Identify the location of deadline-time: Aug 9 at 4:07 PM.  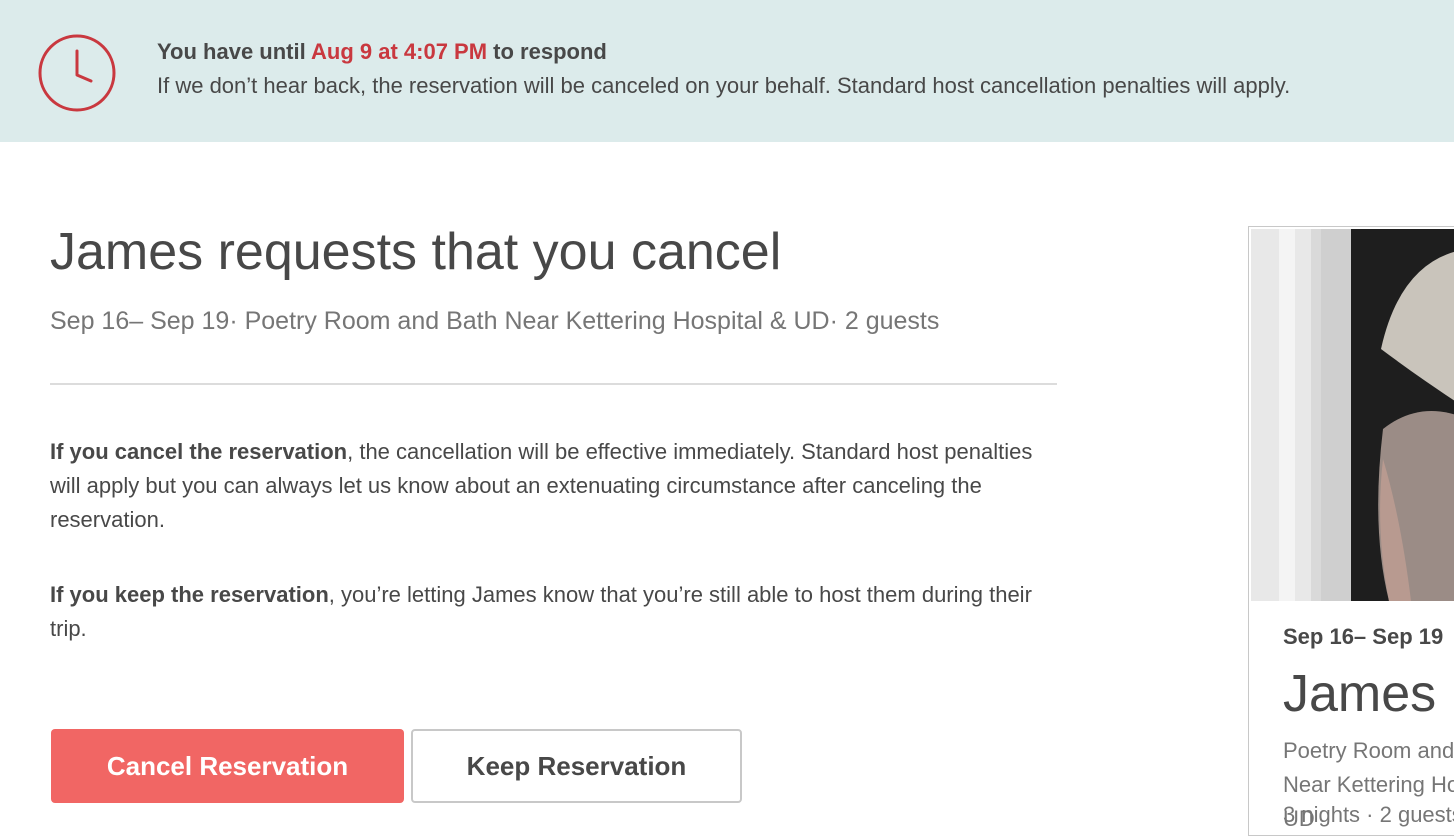
(399, 51).